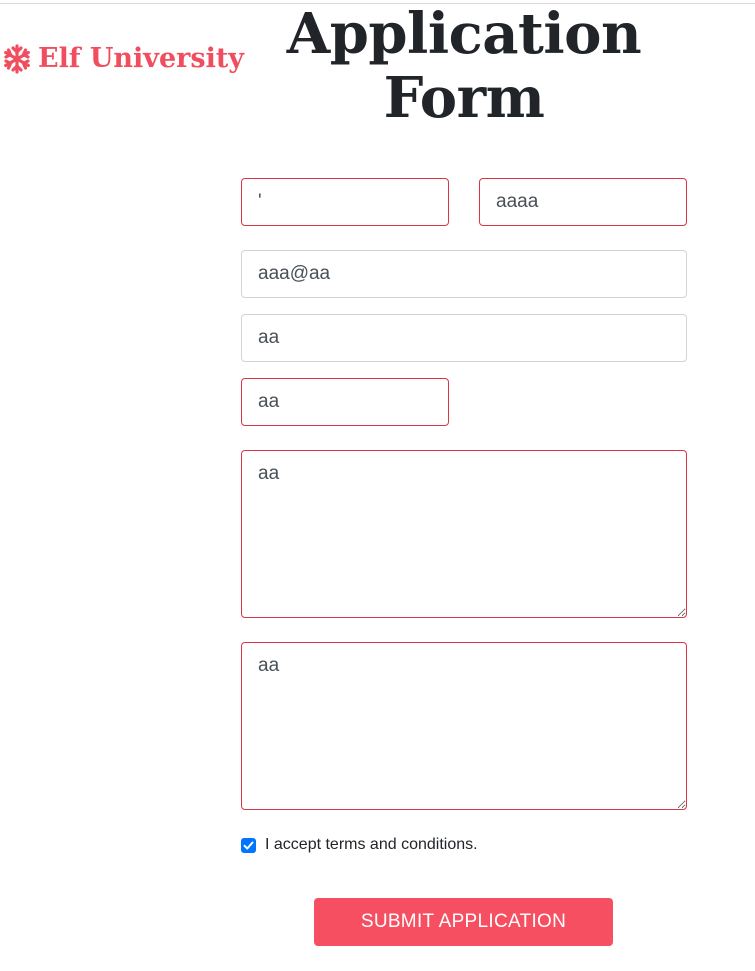 The width and height of the screenshot is (755, 971). Describe the element at coordinates (464, 338) in the screenshot. I see `phone-input` at that location.